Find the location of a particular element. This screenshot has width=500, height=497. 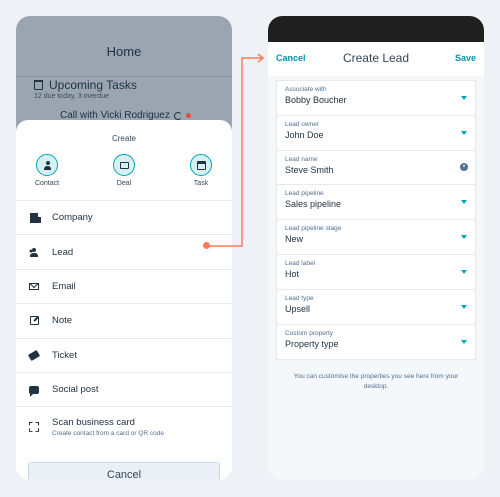

save-button: Save is located at coordinates (465, 58).